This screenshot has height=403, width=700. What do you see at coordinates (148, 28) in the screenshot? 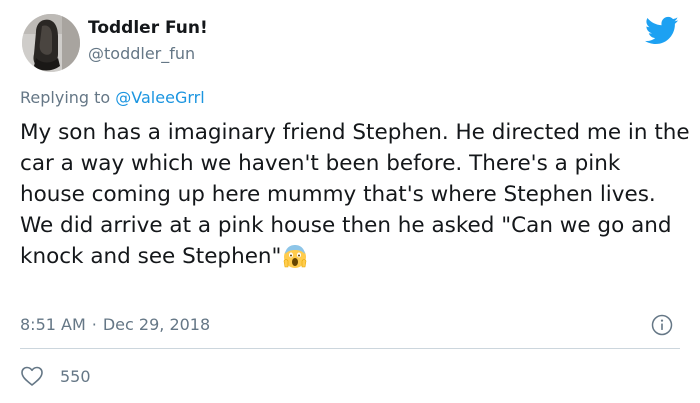
I see `display-name: Toddler Fun!` at bounding box center [148, 28].